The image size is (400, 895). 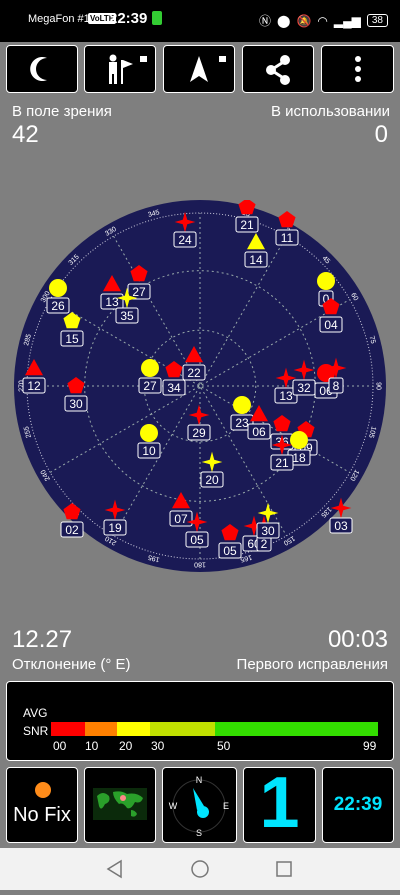 I want to click on satellite-id-label: 8, so click(x=336, y=386).